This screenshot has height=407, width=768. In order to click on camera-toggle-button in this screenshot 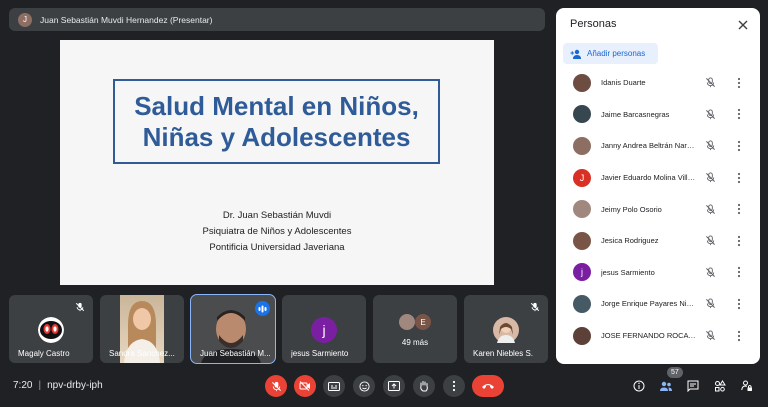, I will do `click(305, 386)`.